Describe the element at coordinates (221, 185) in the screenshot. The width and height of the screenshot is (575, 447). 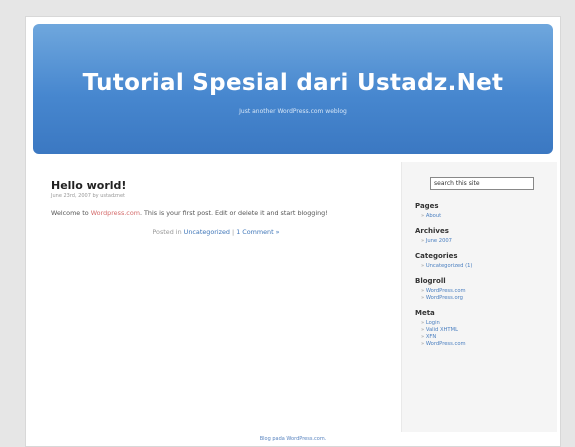
I see `post-title: Hello world!` at that location.